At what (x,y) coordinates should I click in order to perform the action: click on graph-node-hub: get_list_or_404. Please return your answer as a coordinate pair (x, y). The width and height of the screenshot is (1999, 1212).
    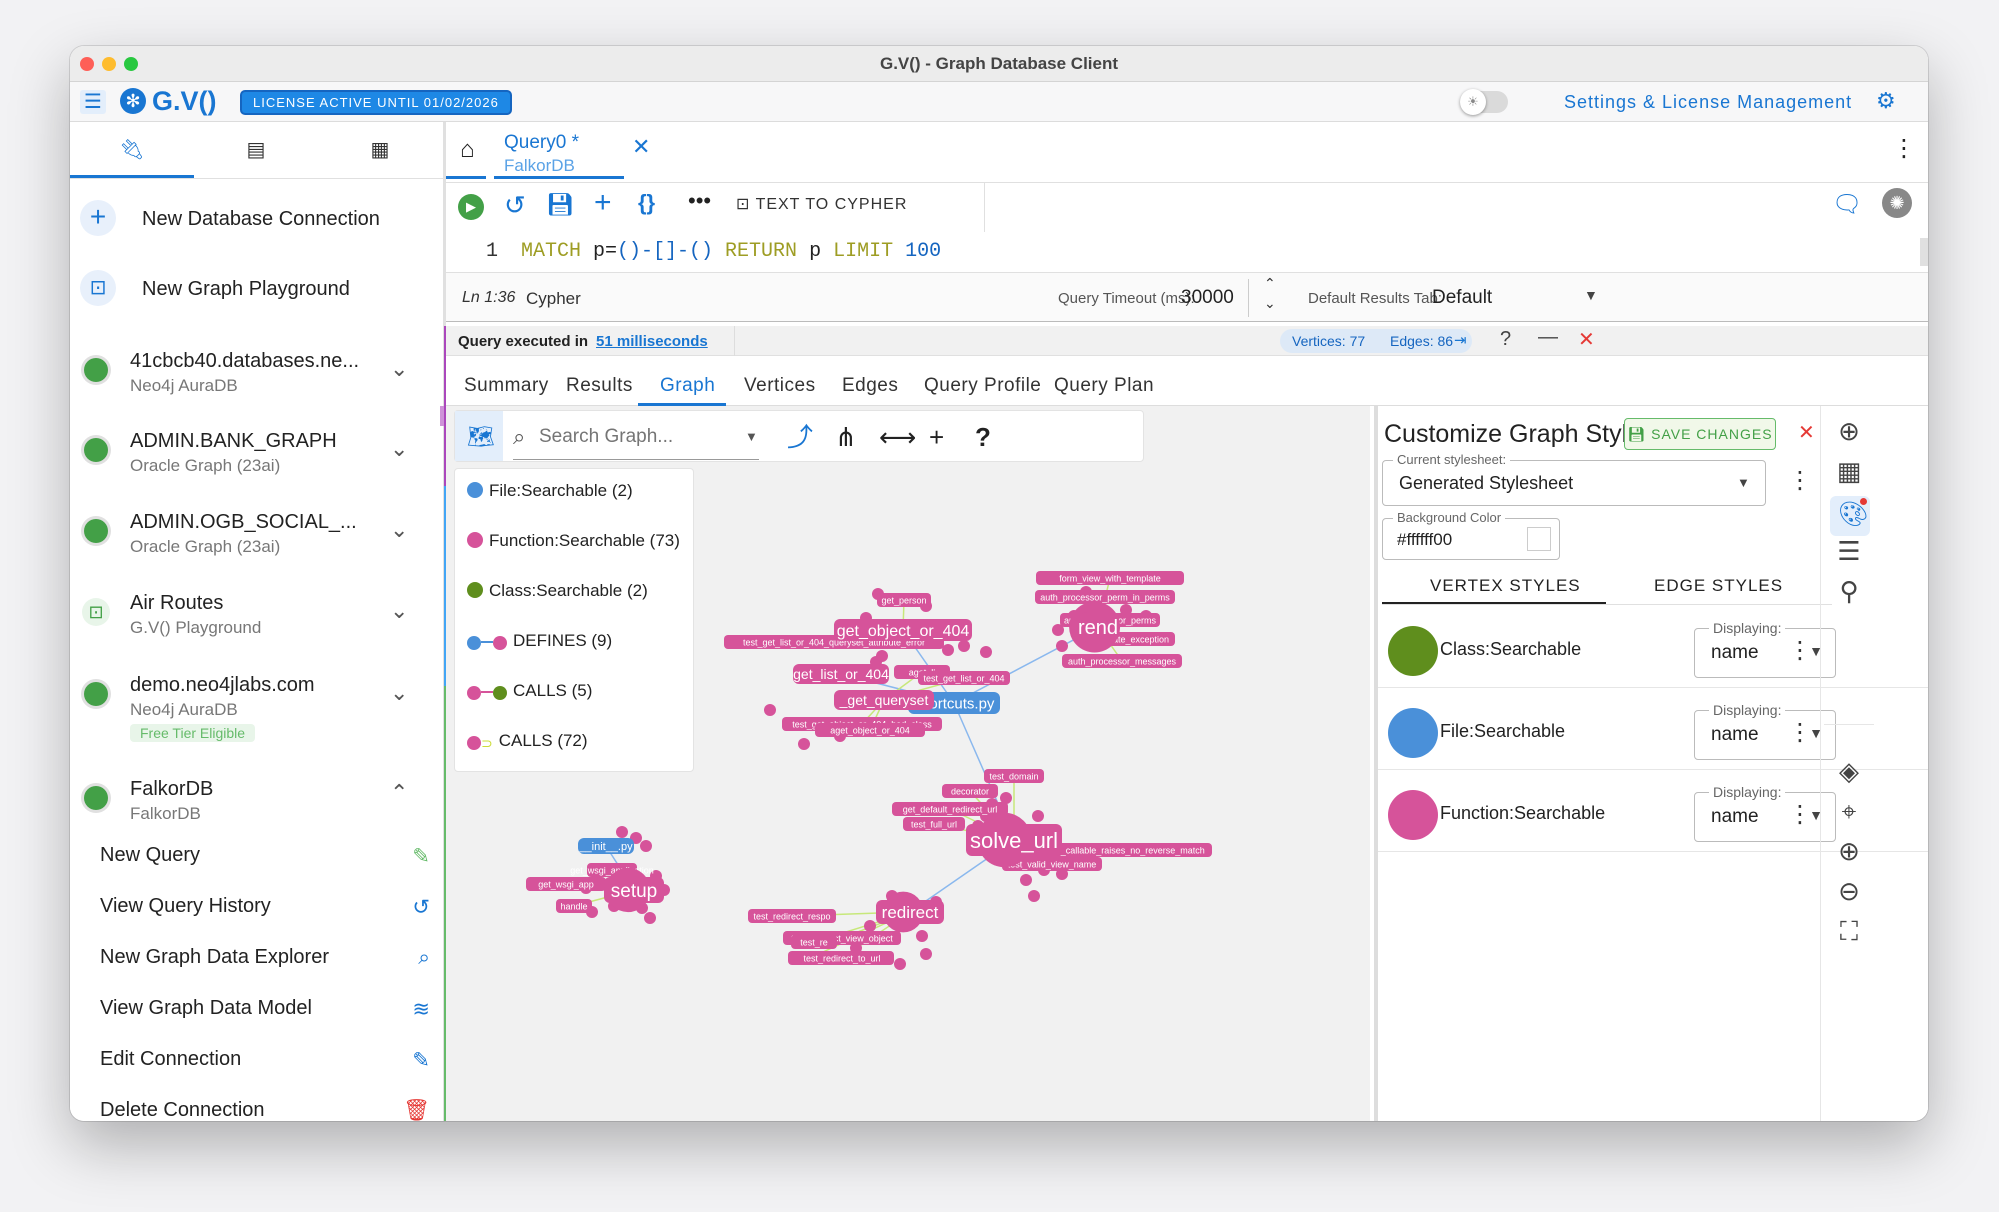
    Looking at the image, I should click on (841, 674).